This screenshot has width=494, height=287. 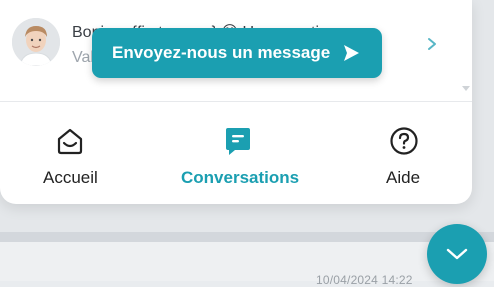 What do you see at coordinates (247, 237) in the screenshot?
I see `background-band` at bounding box center [247, 237].